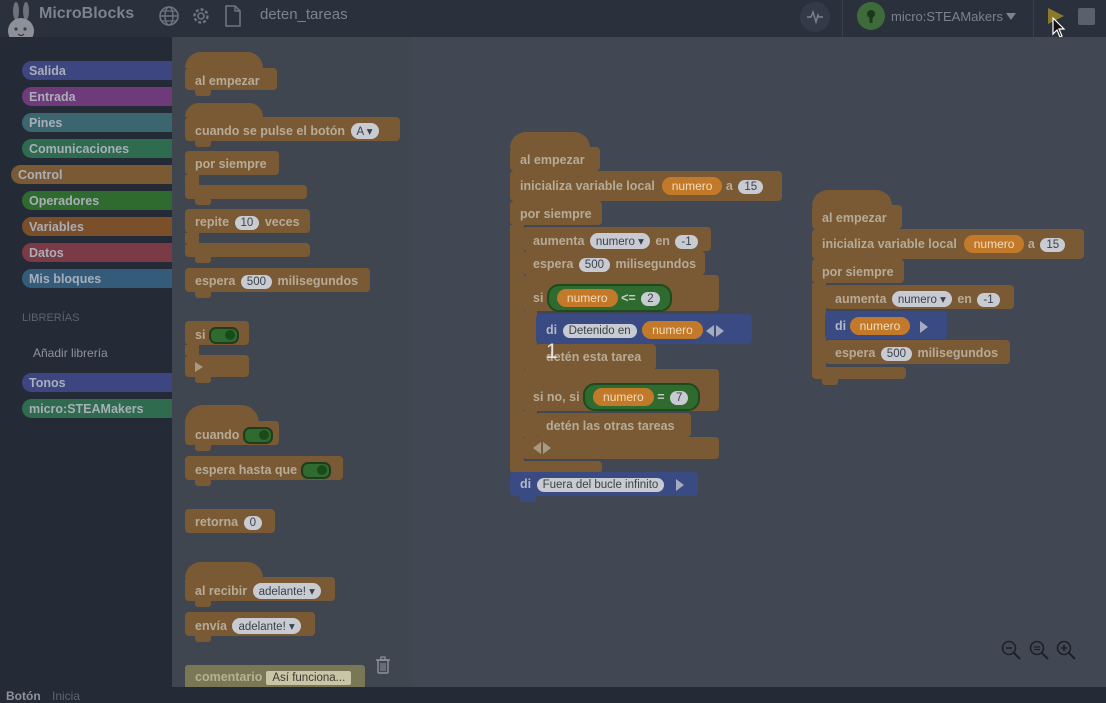 Image resolution: width=1106 pixels, height=703 pixels. I want to click on add-library-button: Añadir librería, so click(70, 353).